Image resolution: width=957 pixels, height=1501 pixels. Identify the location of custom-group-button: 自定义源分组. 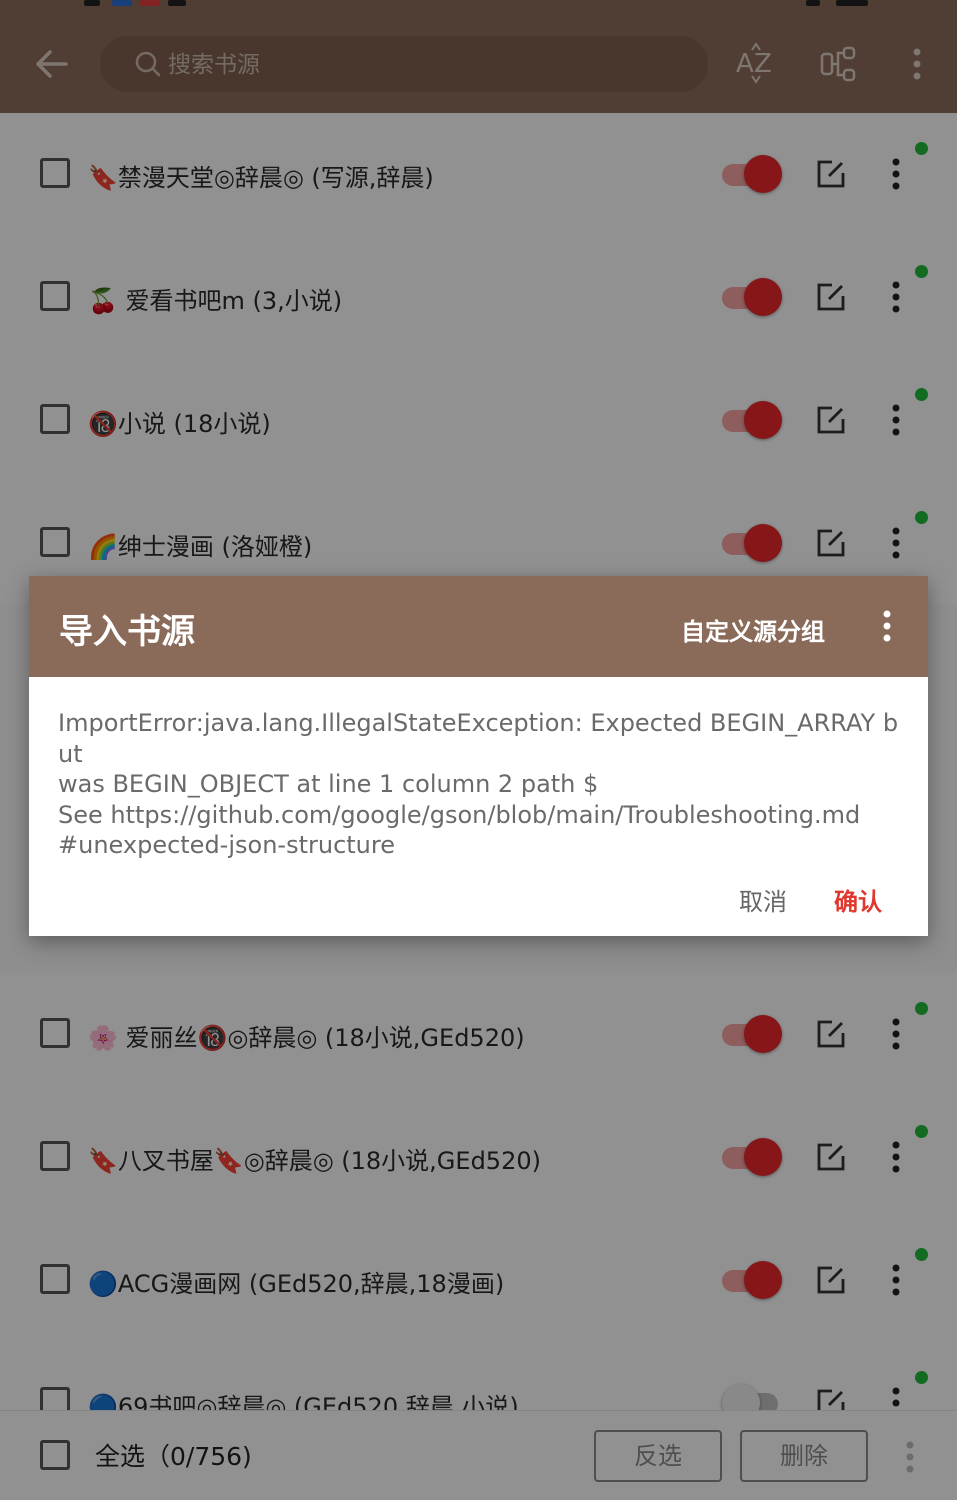
(753, 629).